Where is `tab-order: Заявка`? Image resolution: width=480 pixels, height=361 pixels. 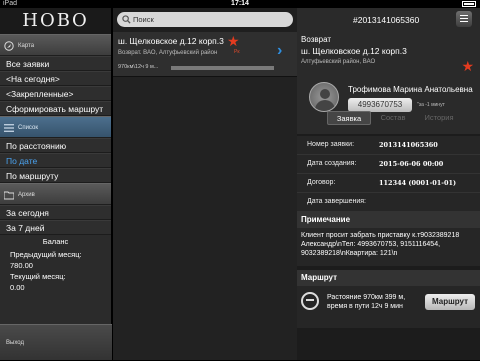 tab-order: Заявка is located at coordinates (349, 118).